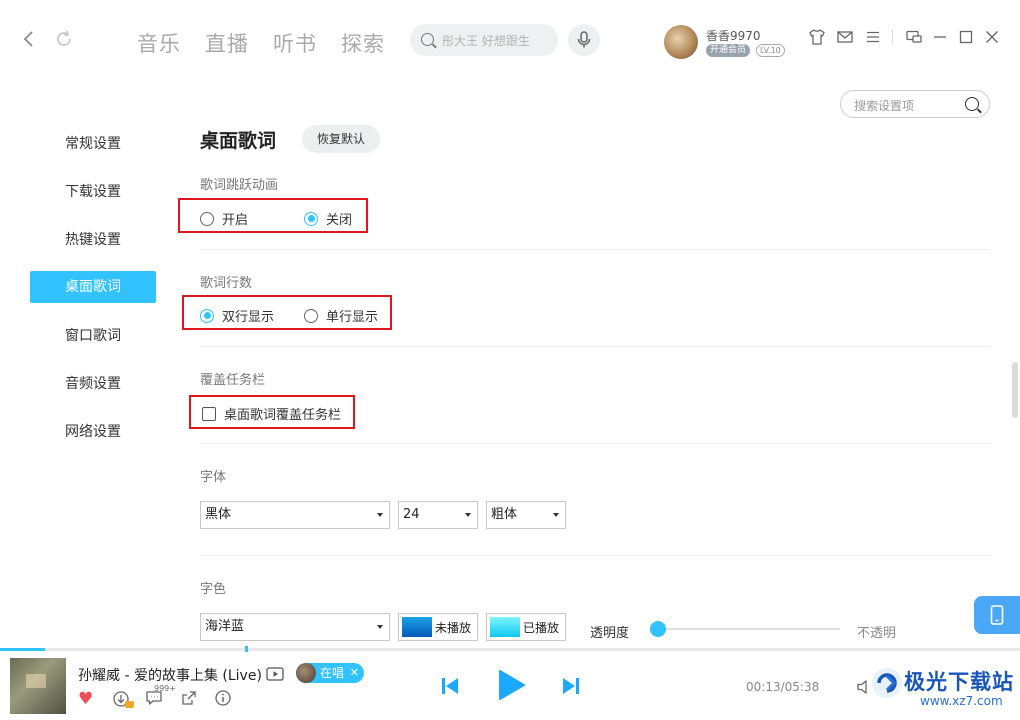  Describe the element at coordinates (966, 37) in the screenshot. I see `maximize-icon` at that location.